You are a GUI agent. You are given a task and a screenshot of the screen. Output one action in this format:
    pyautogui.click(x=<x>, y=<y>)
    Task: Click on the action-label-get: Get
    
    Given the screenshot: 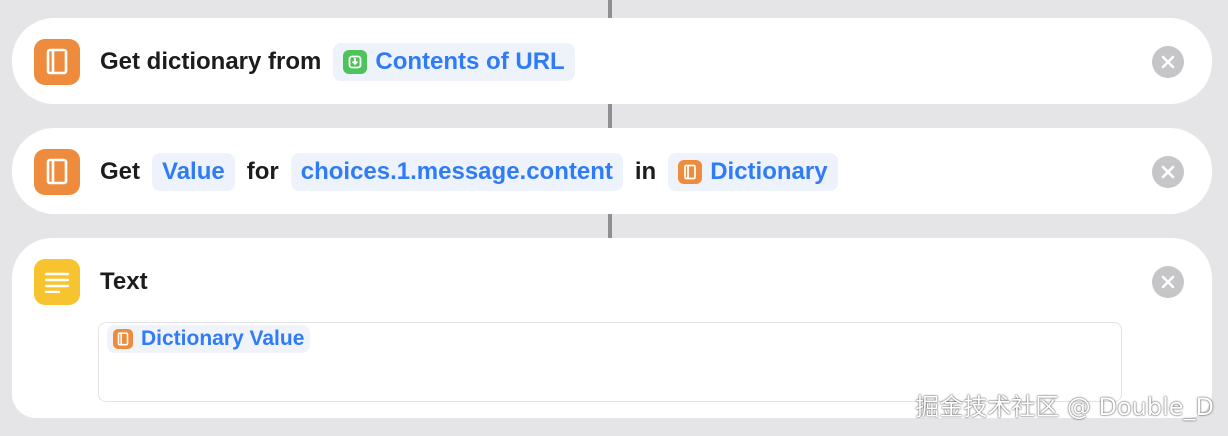 What is the action you would take?
    pyautogui.click(x=120, y=171)
    